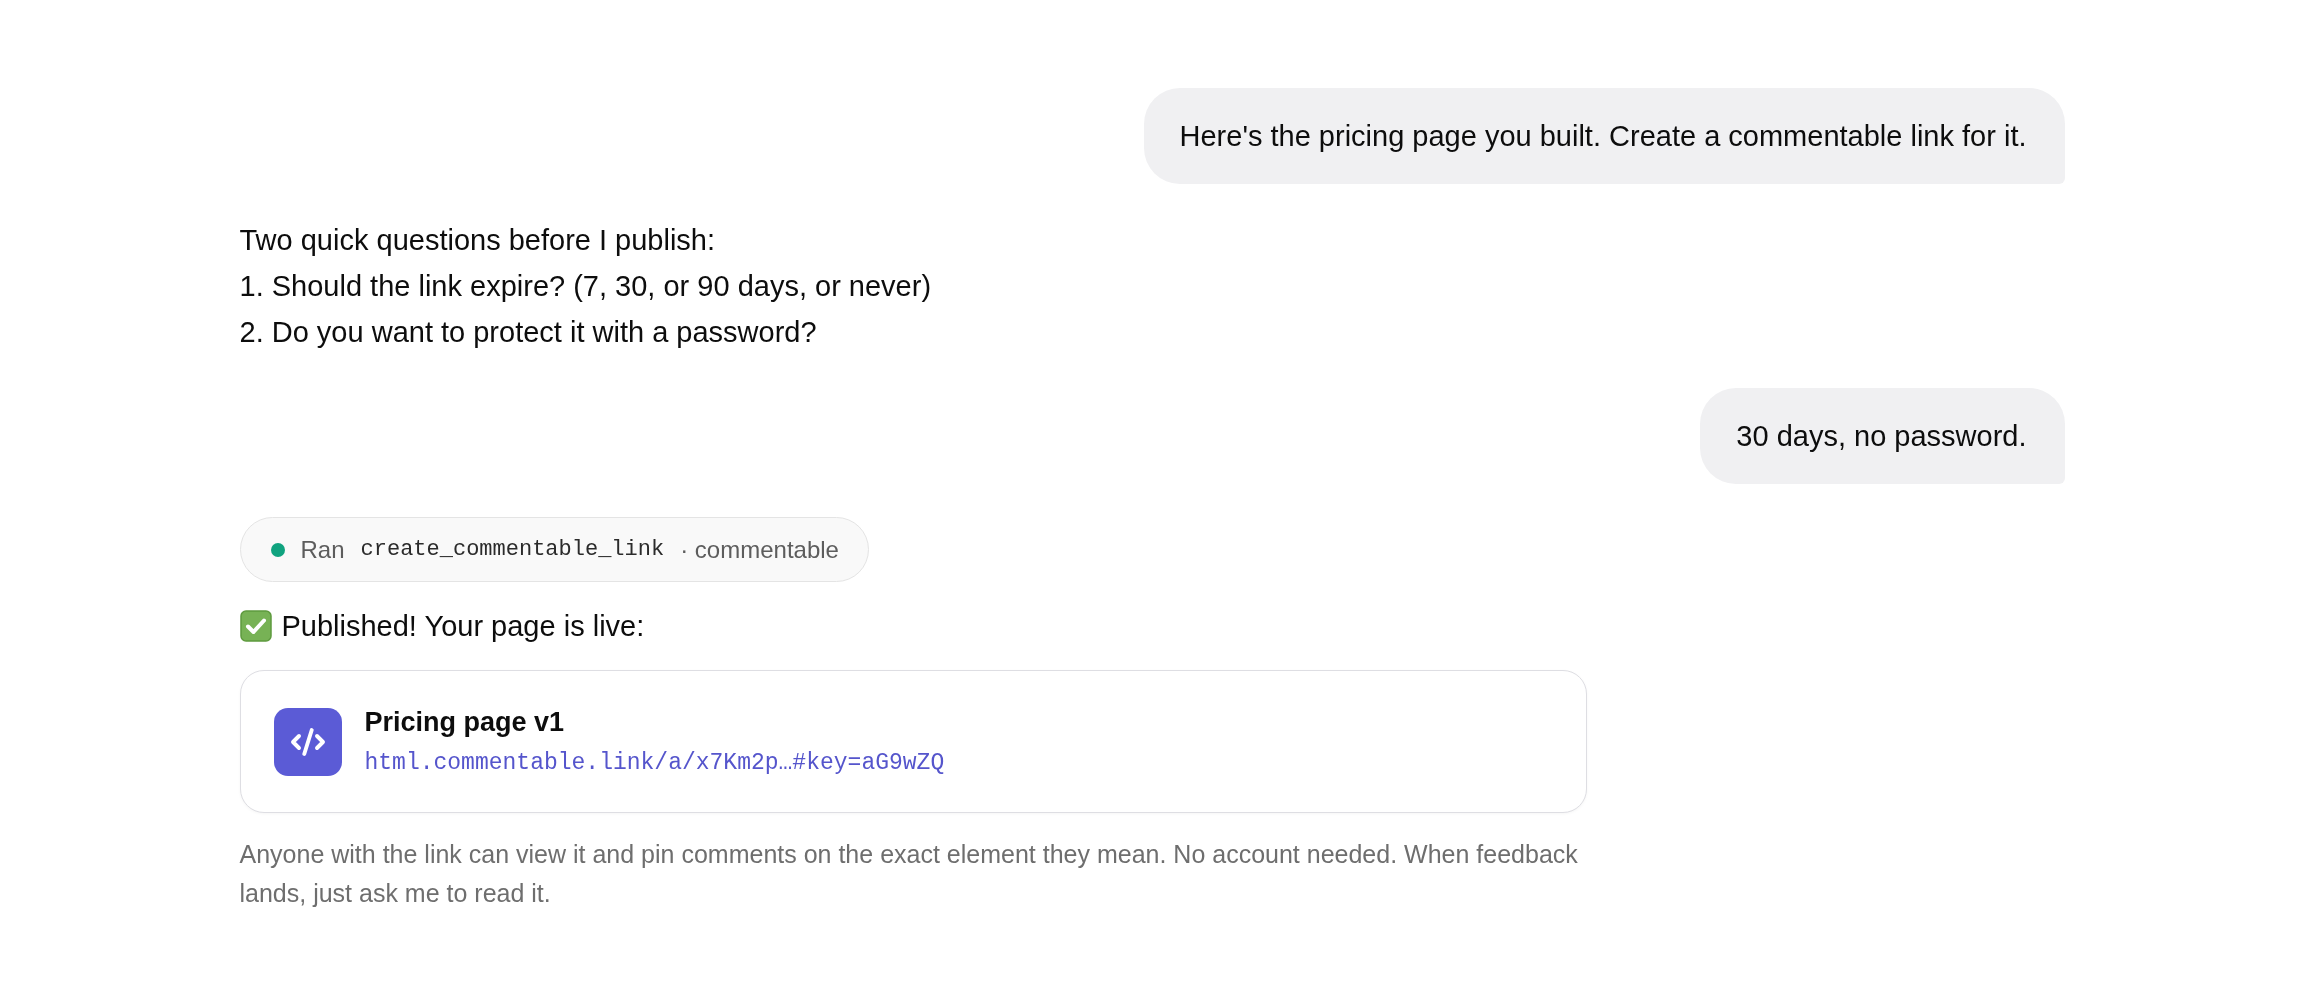  What do you see at coordinates (463, 626) in the screenshot?
I see `published-message: Published! Your page is live:` at bounding box center [463, 626].